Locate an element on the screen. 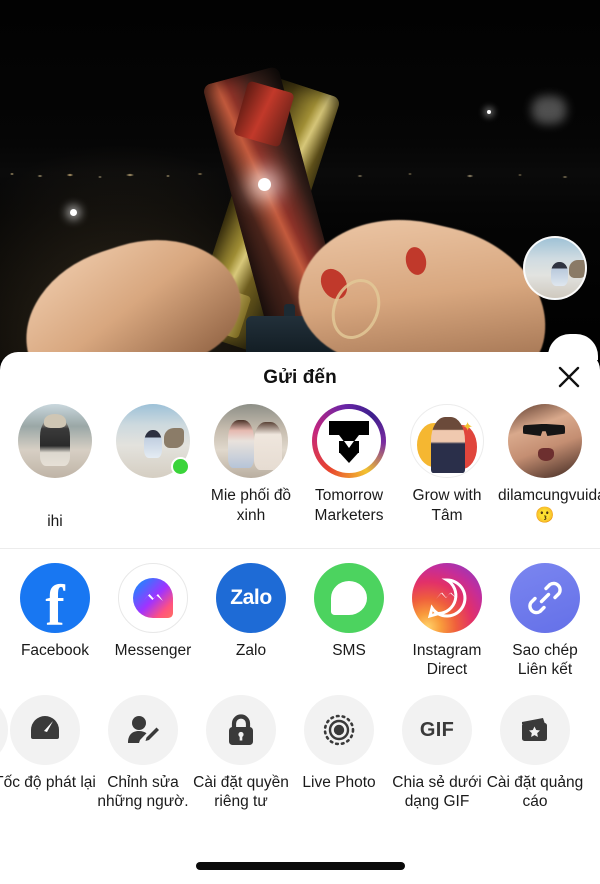 This screenshot has width=600, height=884. light-haze is located at coordinates (549, 110).